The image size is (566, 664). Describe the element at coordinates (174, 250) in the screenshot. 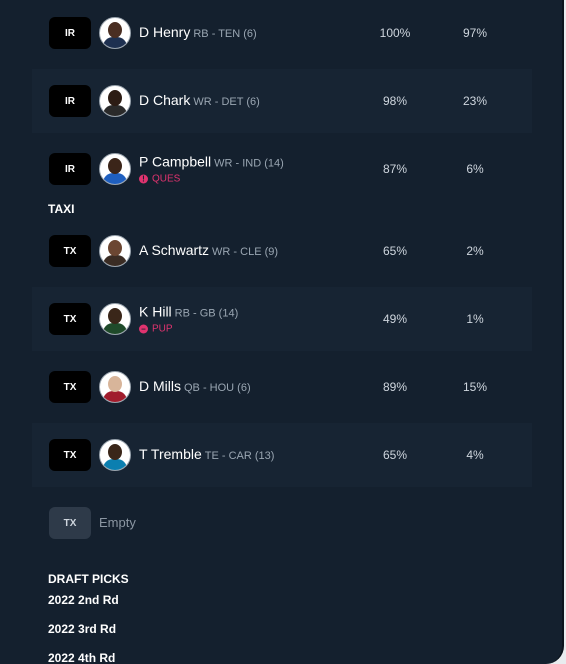

I see `player-name: A Schwartz` at that location.